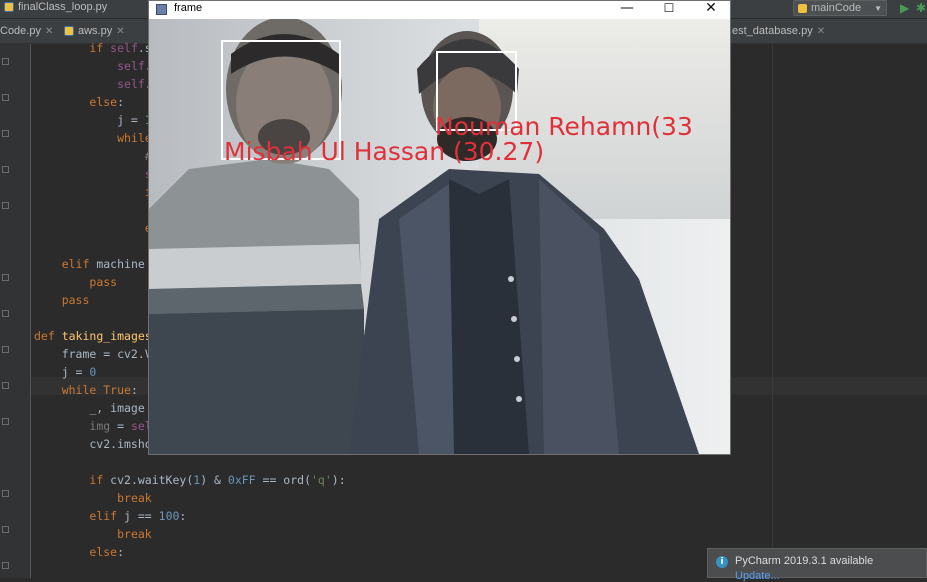 This screenshot has height=582, width=927. I want to click on code-line: elif j == 100:, so click(110, 516).